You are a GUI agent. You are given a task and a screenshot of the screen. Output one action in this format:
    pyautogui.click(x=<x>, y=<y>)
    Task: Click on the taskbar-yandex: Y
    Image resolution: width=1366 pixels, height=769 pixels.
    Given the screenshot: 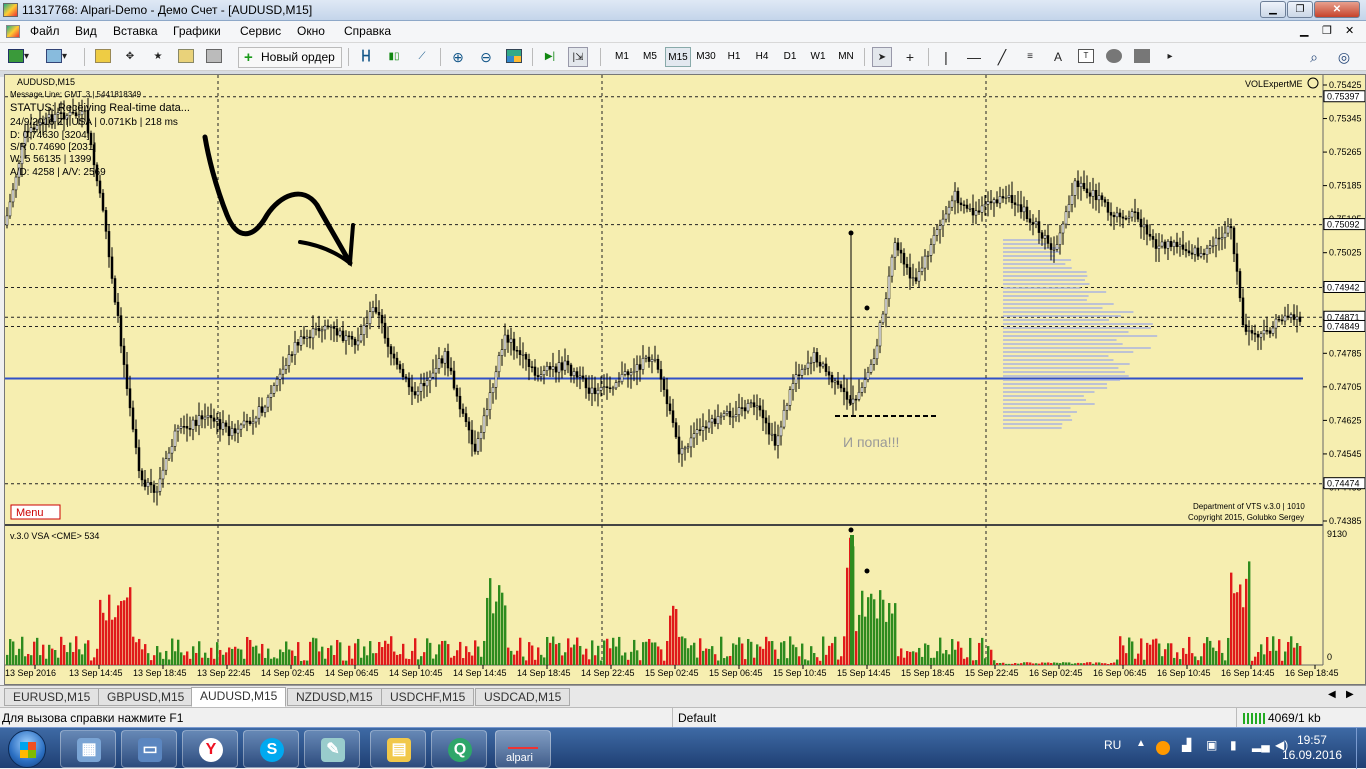 What is the action you would take?
    pyautogui.click(x=210, y=749)
    